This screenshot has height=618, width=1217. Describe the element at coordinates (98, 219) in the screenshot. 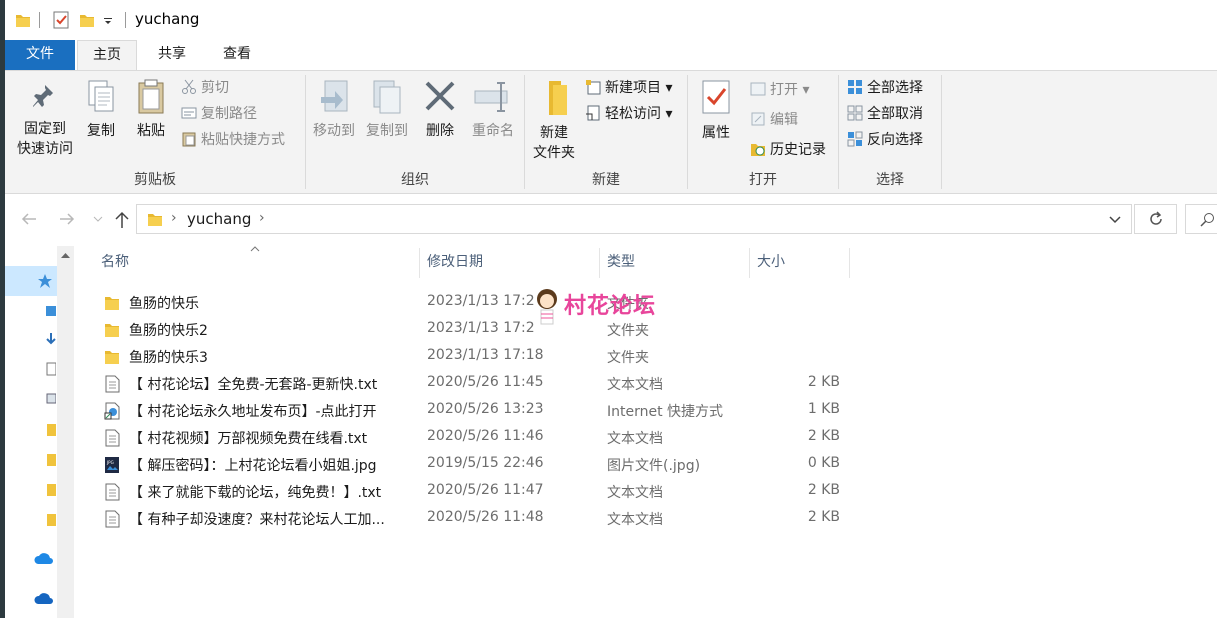

I see `recent-locations-icon` at that location.